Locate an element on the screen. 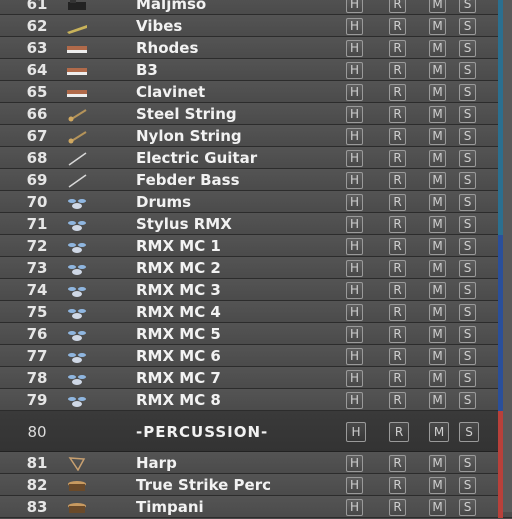 This screenshot has width=512, height=519. track-row: 63 Rhodes H R M S is located at coordinates (256, 48).